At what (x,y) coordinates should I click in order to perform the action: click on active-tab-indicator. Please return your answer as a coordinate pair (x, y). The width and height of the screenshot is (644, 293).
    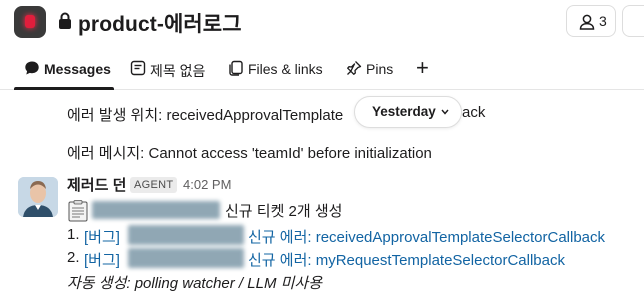
    Looking at the image, I should click on (64, 88).